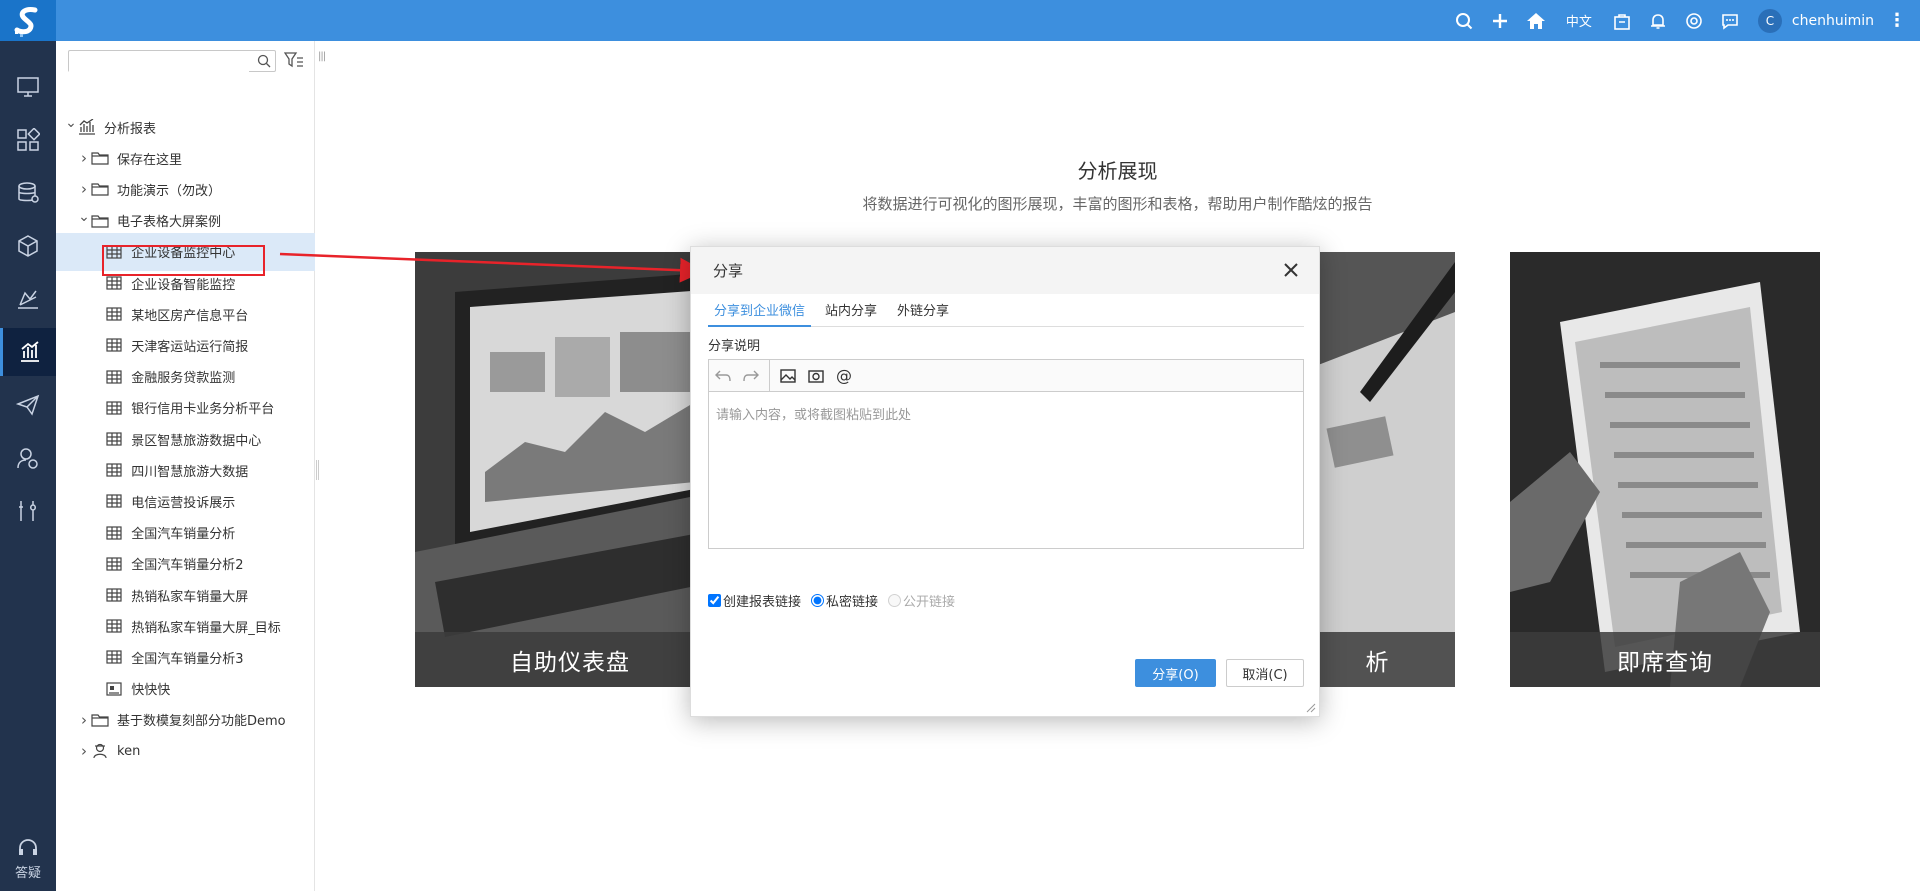 This screenshot has height=891, width=1920. What do you see at coordinates (788, 376) in the screenshot?
I see `image-icon` at bounding box center [788, 376].